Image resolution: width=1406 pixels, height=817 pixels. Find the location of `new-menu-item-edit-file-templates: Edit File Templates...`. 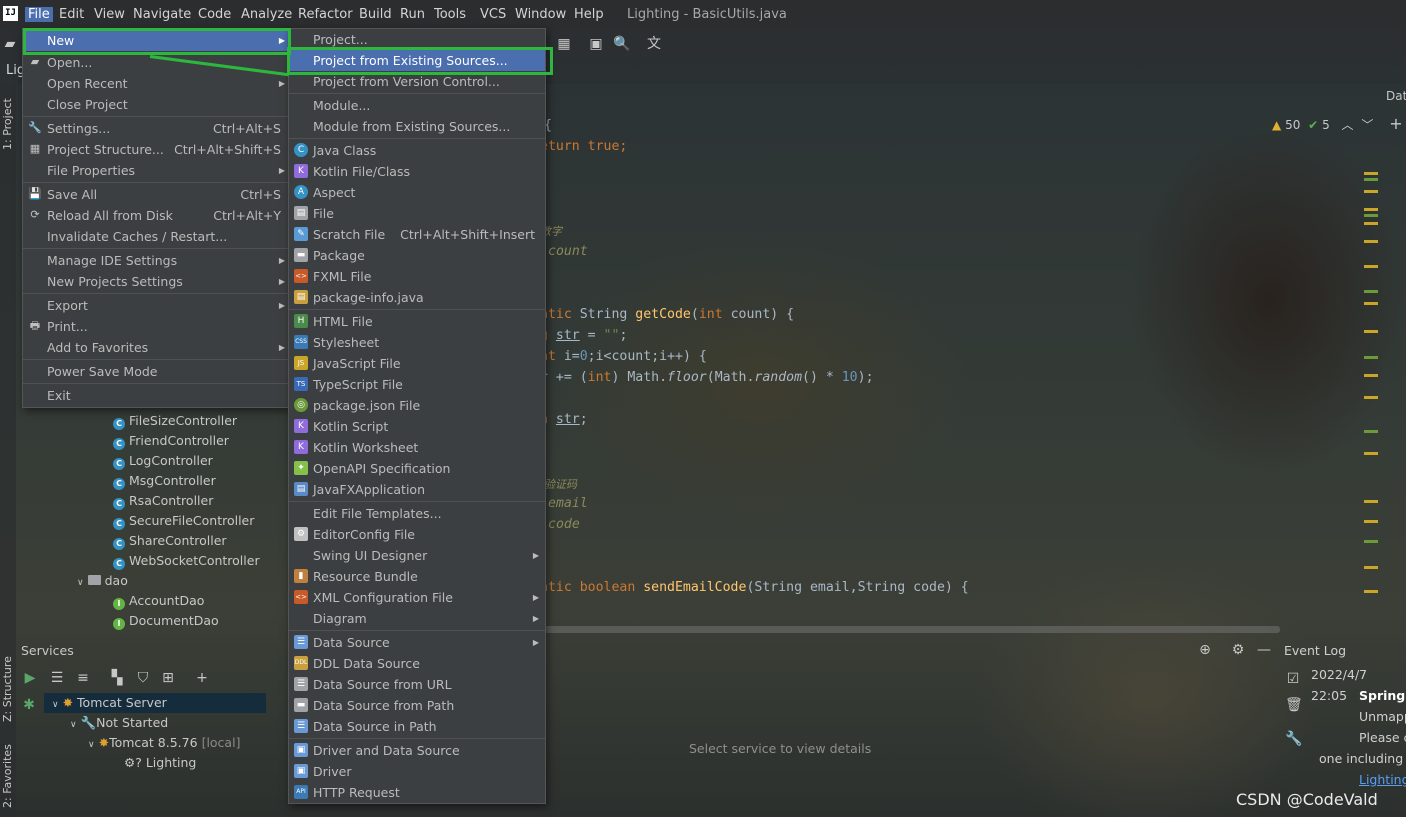

new-menu-item-edit-file-templates: Edit File Templates... is located at coordinates (417, 513).